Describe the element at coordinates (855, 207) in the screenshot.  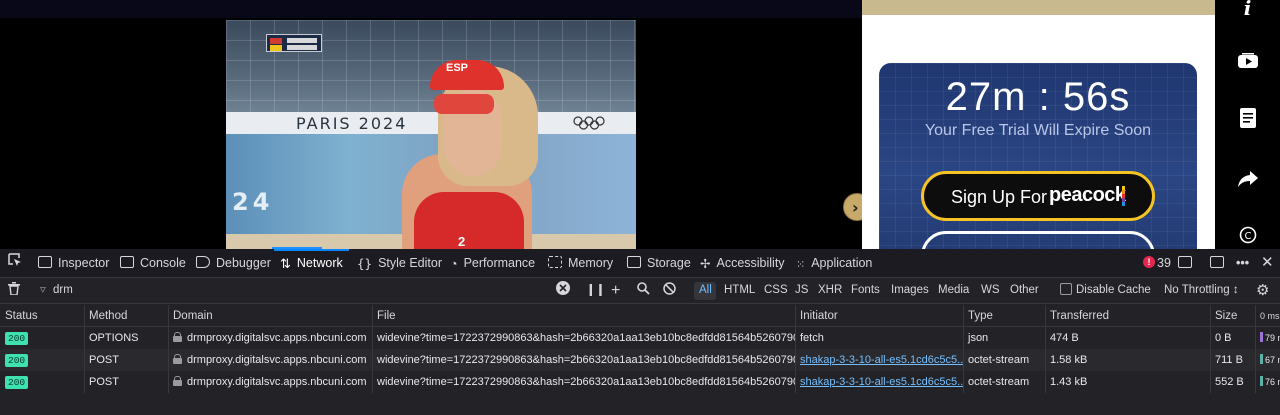
I see `chevron-right-icon: ›` at that location.